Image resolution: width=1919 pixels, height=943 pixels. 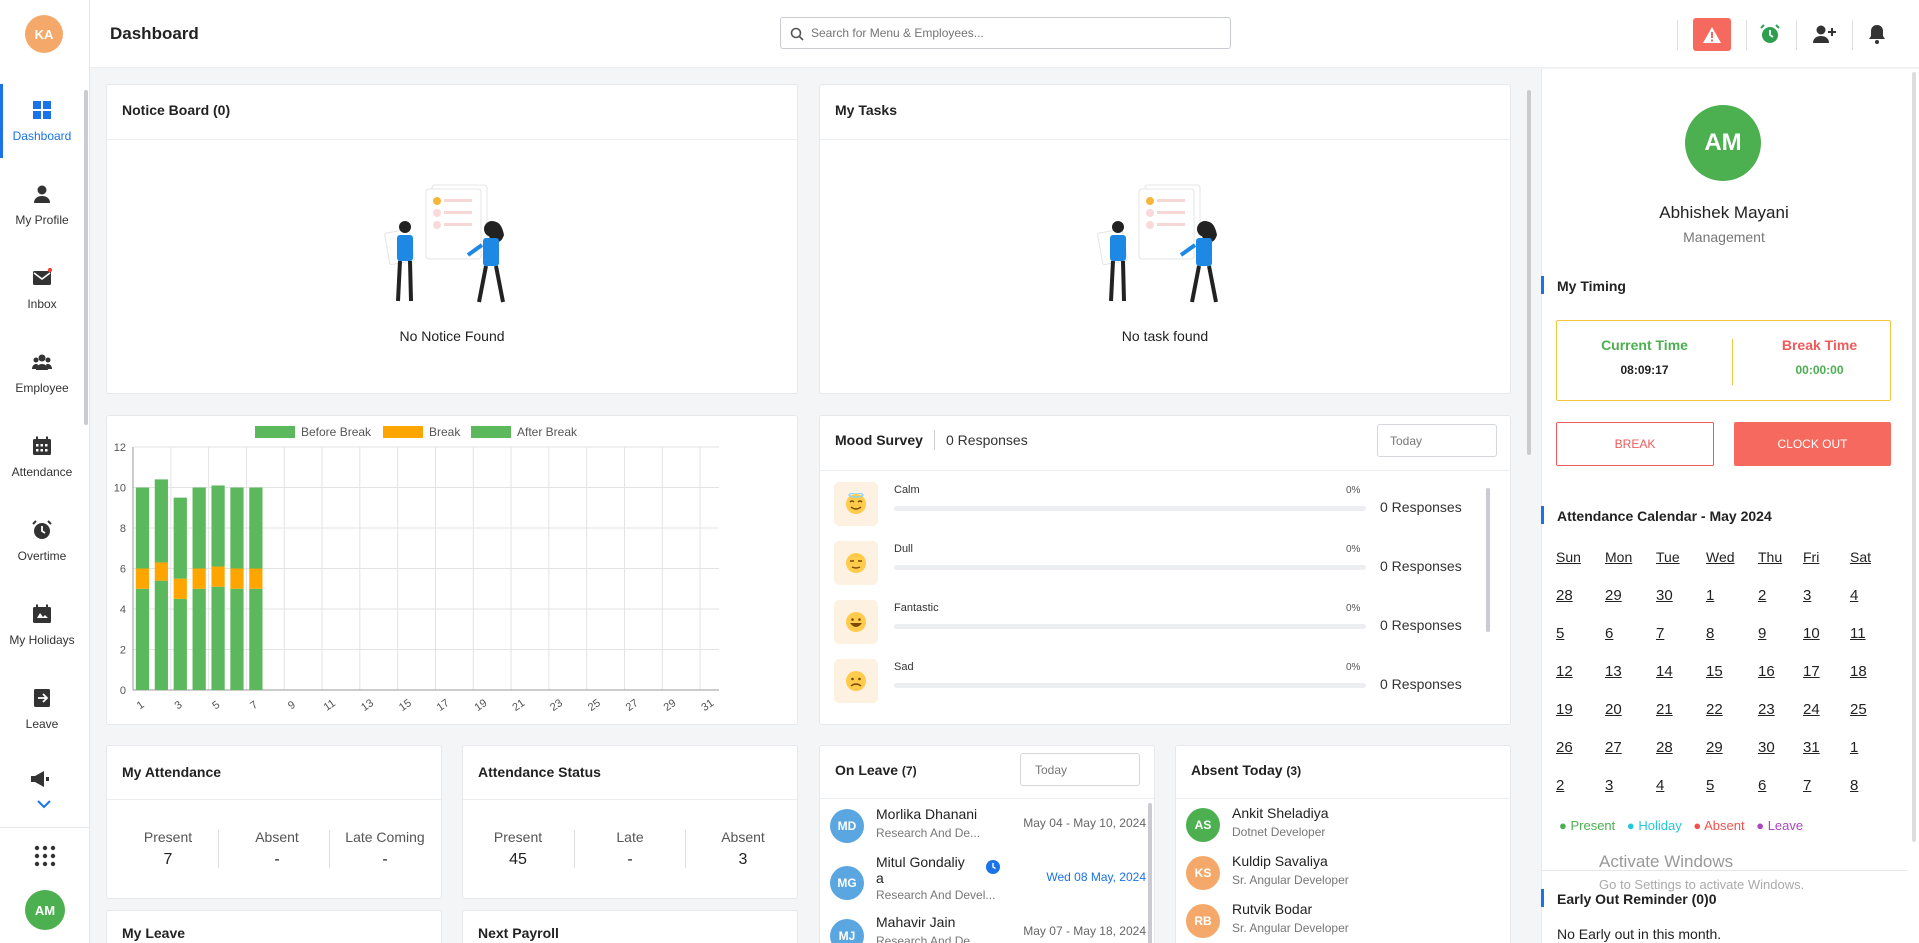 What do you see at coordinates (1637, 899) in the screenshot?
I see `early-out-title: Early Out Reminder (0)0` at bounding box center [1637, 899].